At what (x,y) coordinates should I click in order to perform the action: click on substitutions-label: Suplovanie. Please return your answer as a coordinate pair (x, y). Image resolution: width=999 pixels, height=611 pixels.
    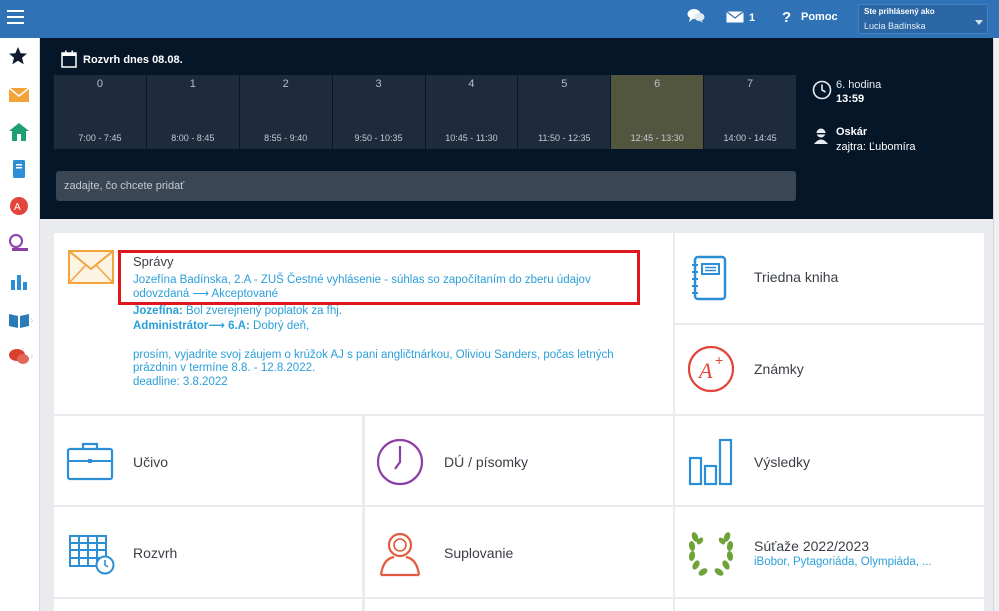
    Looking at the image, I should click on (479, 553).